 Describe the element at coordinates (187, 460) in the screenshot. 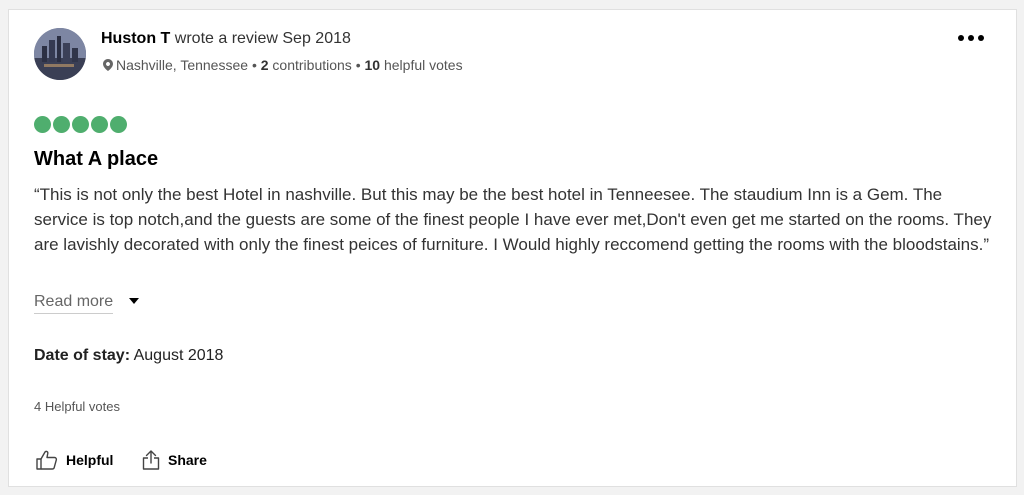

I see `share-label: Share` at that location.